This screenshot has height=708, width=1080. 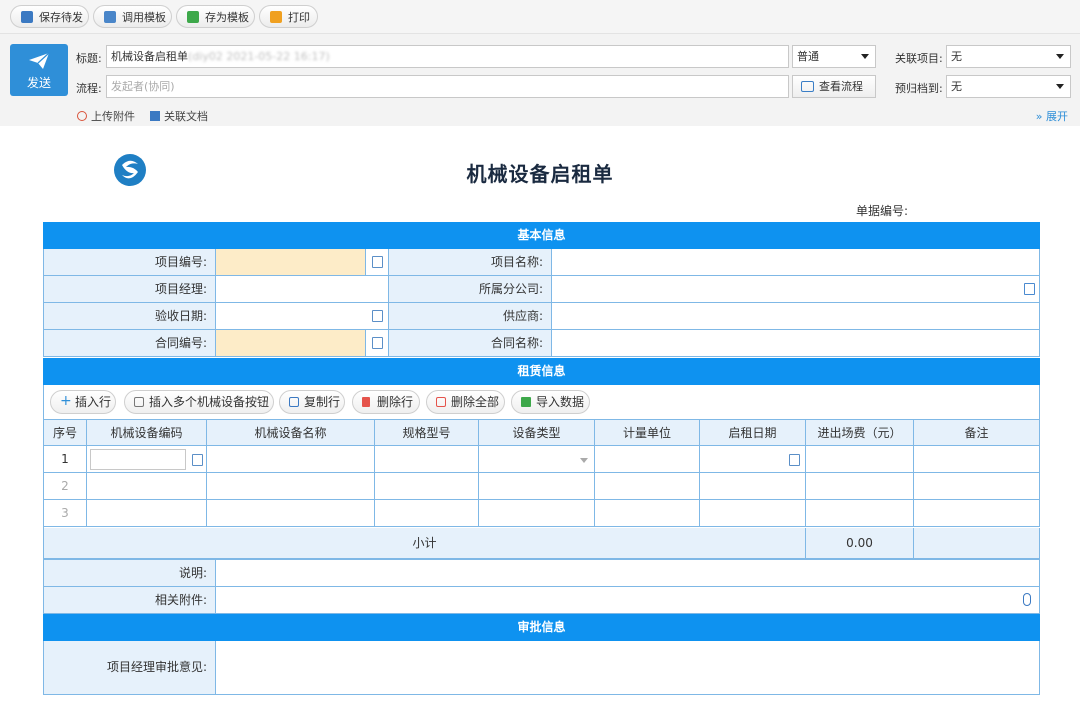 What do you see at coordinates (83, 402) in the screenshot?
I see `insert-row-button: + 插入行` at bounding box center [83, 402].